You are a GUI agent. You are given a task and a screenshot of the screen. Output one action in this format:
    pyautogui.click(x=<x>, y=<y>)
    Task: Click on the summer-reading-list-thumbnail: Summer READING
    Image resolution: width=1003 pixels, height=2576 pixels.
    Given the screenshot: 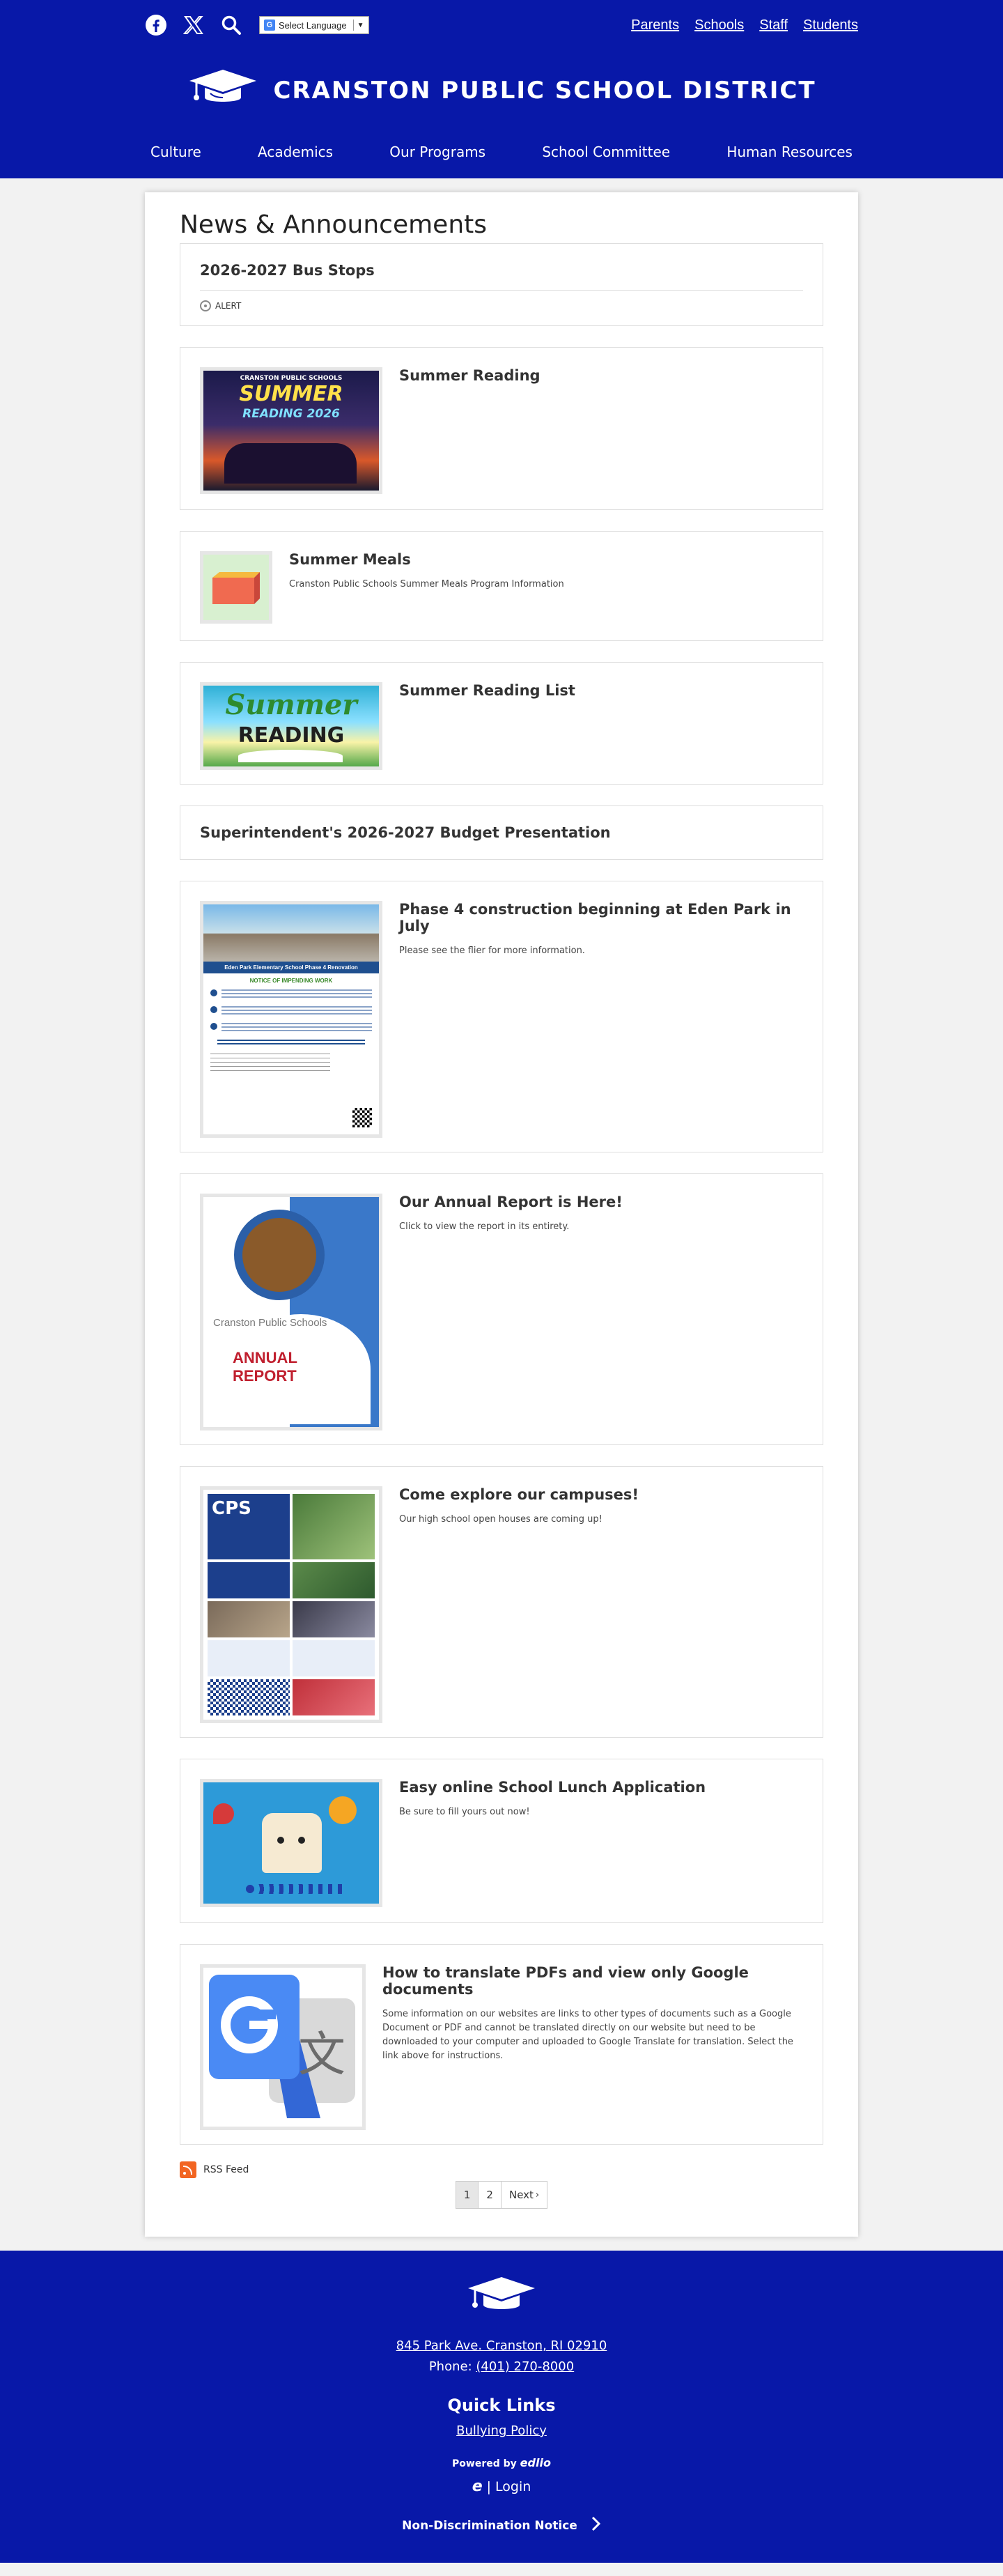 What is the action you would take?
    pyautogui.click(x=291, y=726)
    